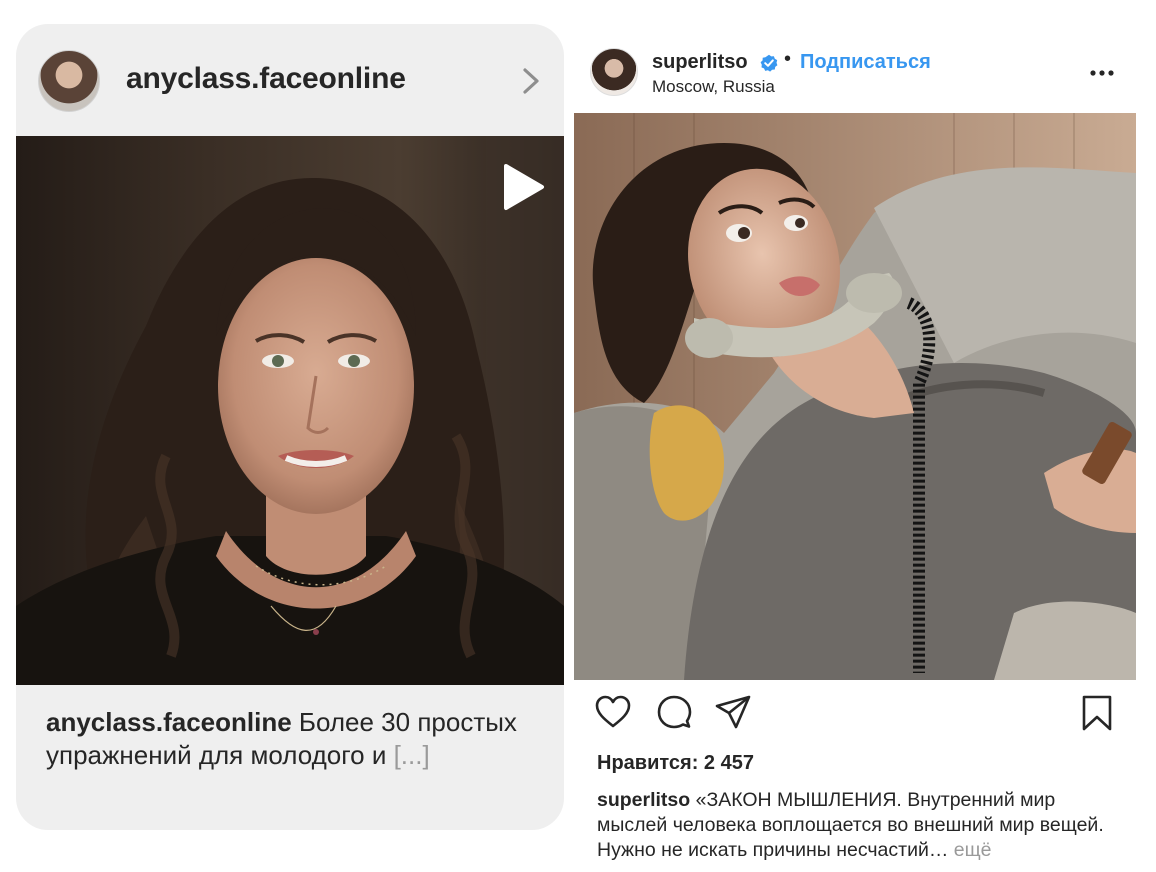 This screenshot has width=1156, height=872. I want to click on post-location: Moscow, Russia, so click(713, 87).